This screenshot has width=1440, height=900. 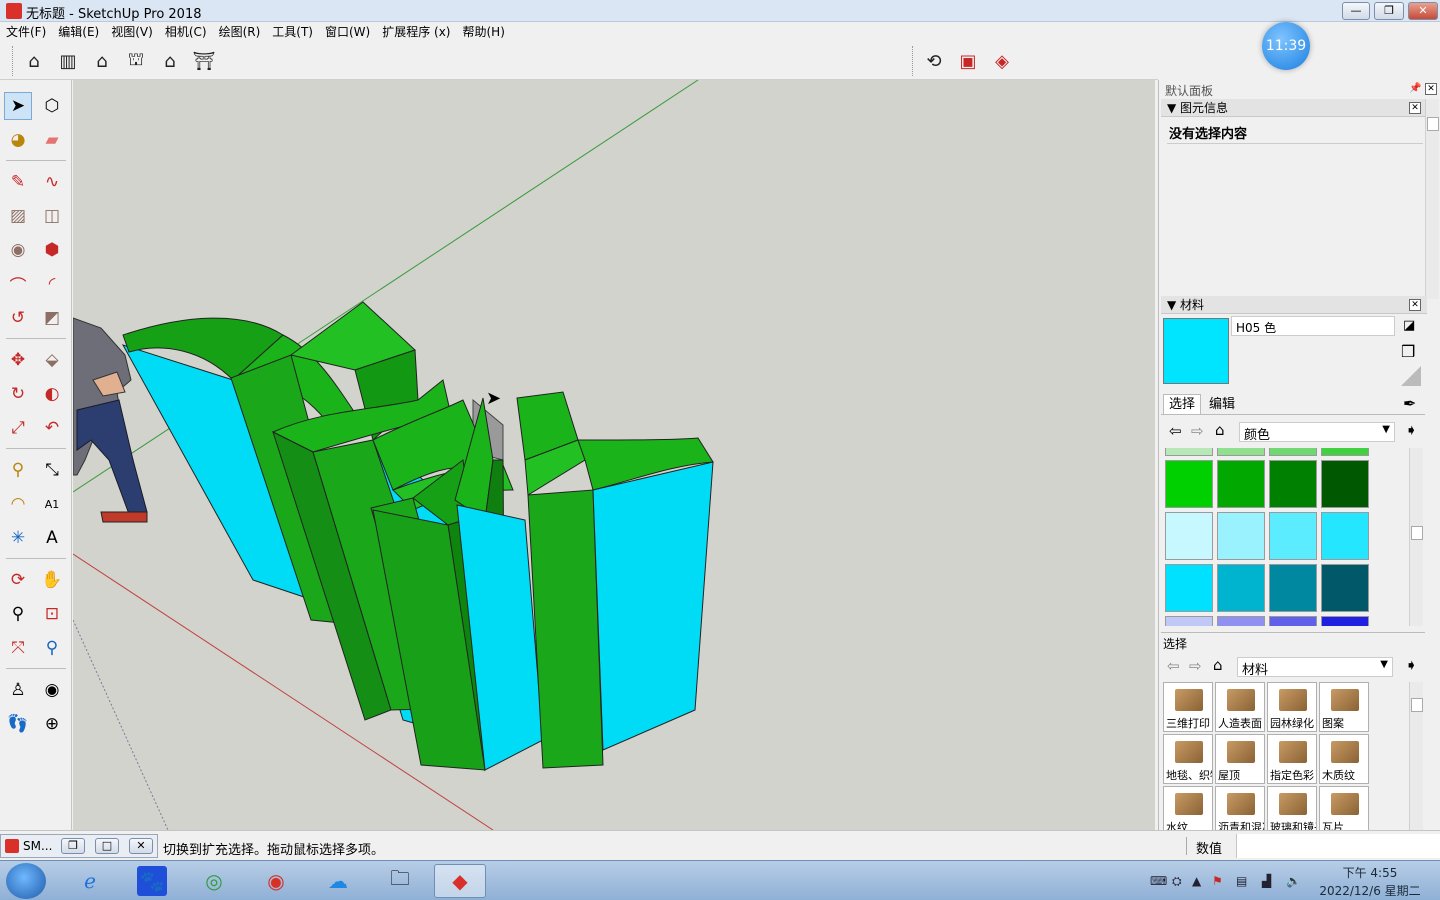 I want to click on cloud-icon: ☁, so click(x=338, y=881).